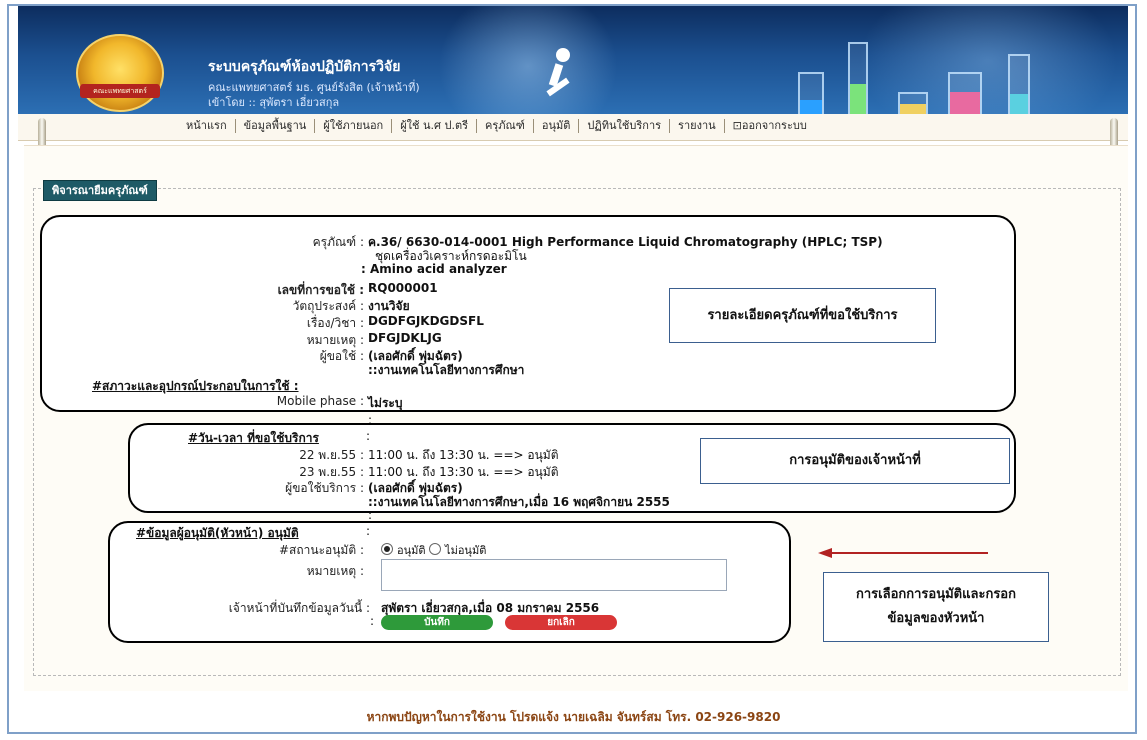 The image size is (1147, 740). Describe the element at coordinates (405, 338) in the screenshot. I see `remark-value: DFGJDKLJG` at that location.